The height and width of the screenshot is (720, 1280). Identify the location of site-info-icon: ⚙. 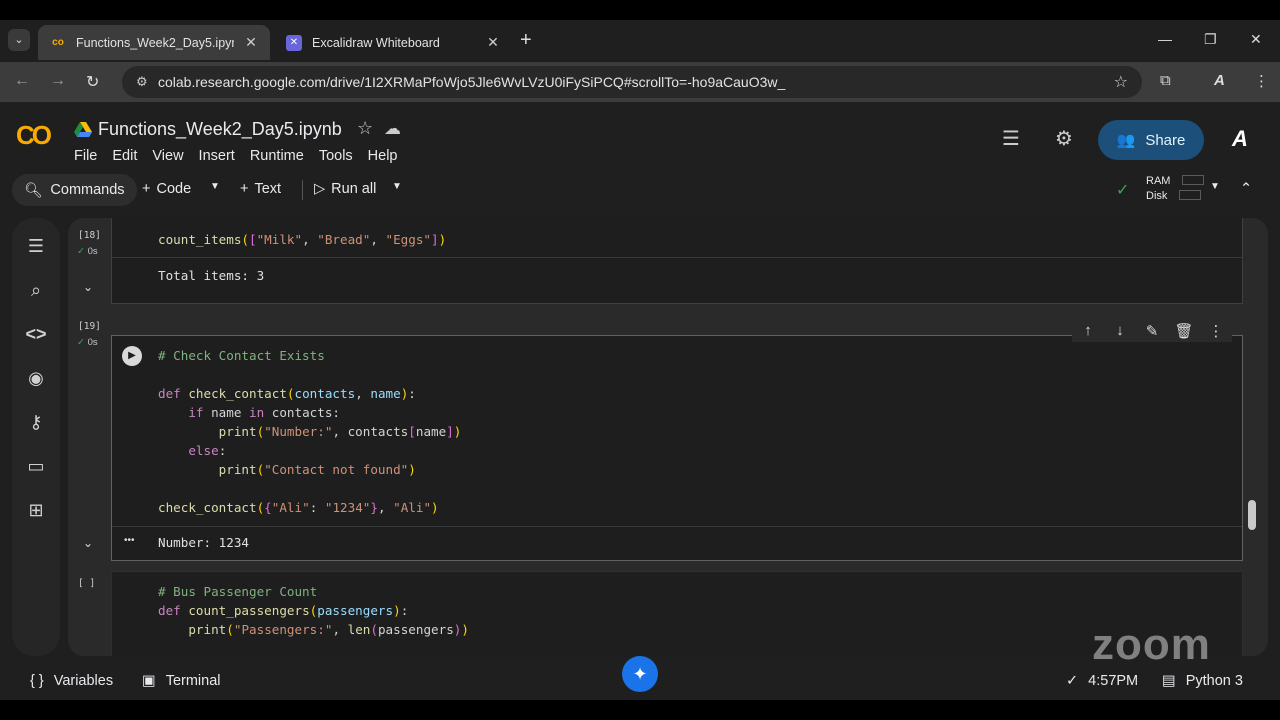
(147, 82).